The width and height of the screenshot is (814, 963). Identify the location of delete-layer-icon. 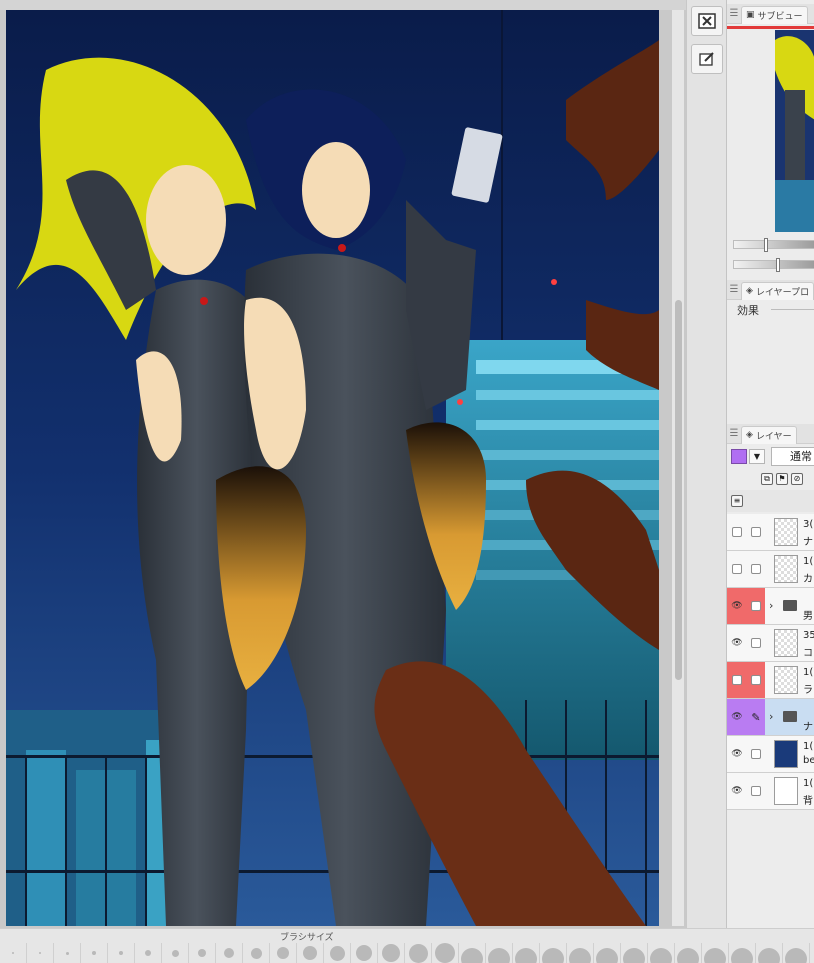
(707, 21).